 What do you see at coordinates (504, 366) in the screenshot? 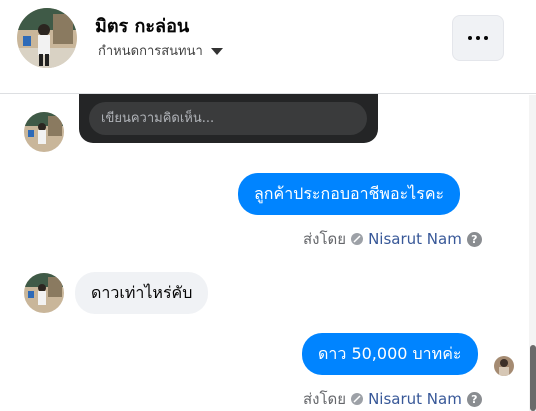
I see `seen-avatar` at bounding box center [504, 366].